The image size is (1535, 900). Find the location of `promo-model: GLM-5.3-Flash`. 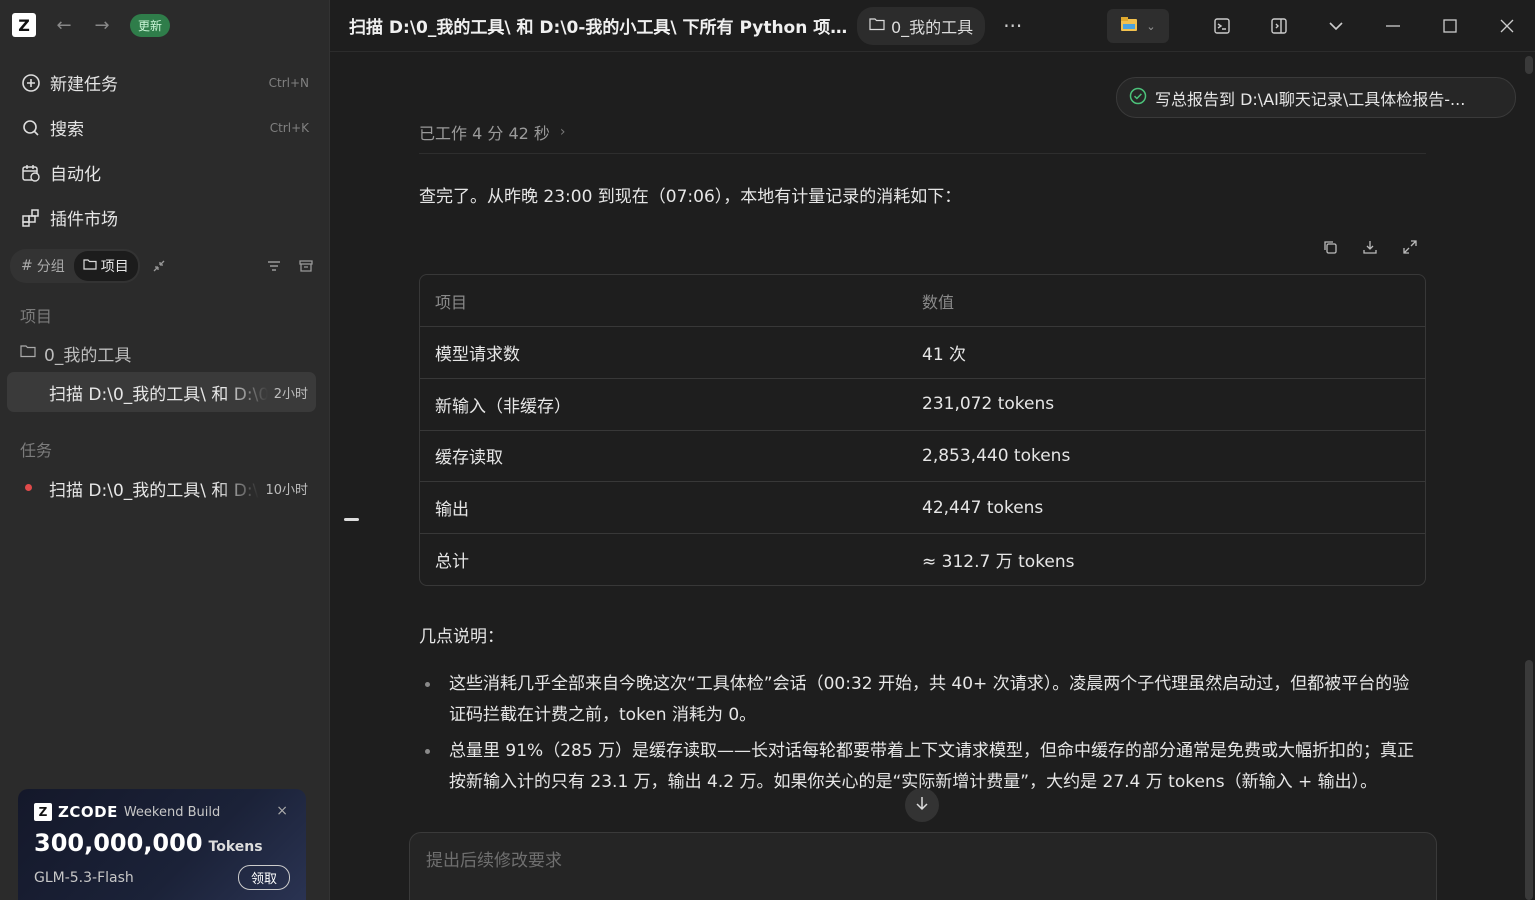

promo-model: GLM-5.3-Flash is located at coordinates (84, 877).